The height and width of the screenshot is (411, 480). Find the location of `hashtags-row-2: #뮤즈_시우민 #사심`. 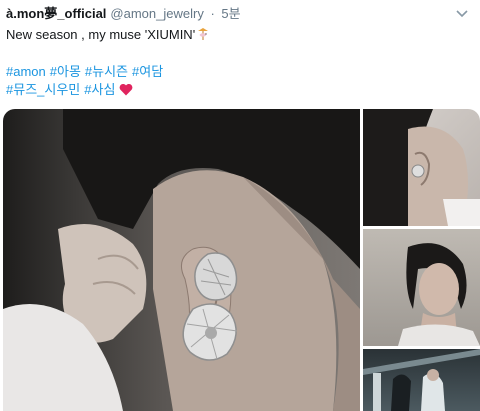

hashtags-row-2: #뮤즈_시우민 #사심 is located at coordinates (69, 90).